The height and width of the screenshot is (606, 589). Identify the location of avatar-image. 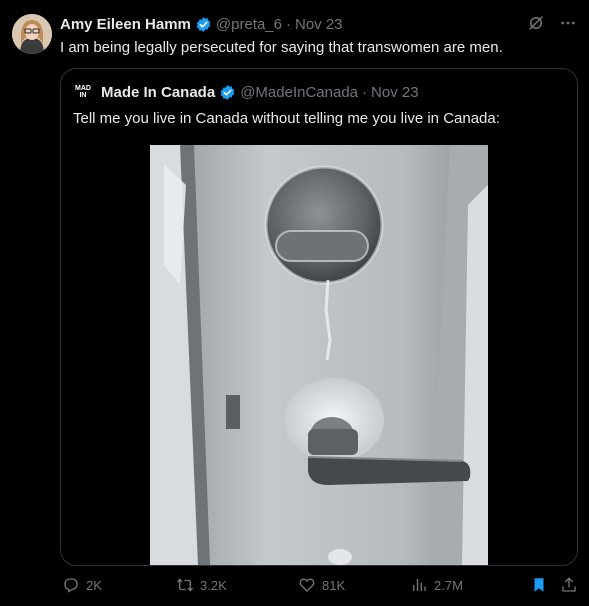
(32, 34).